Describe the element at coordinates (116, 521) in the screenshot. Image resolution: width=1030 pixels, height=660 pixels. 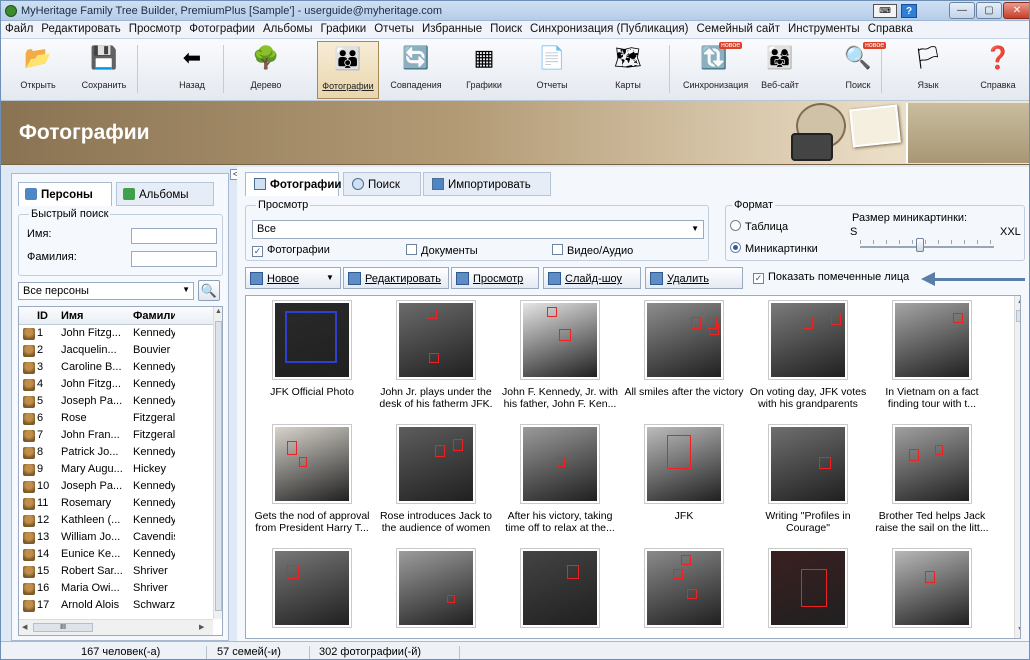
I see `table-row: 12 Kathleen (... Kennedy` at that location.